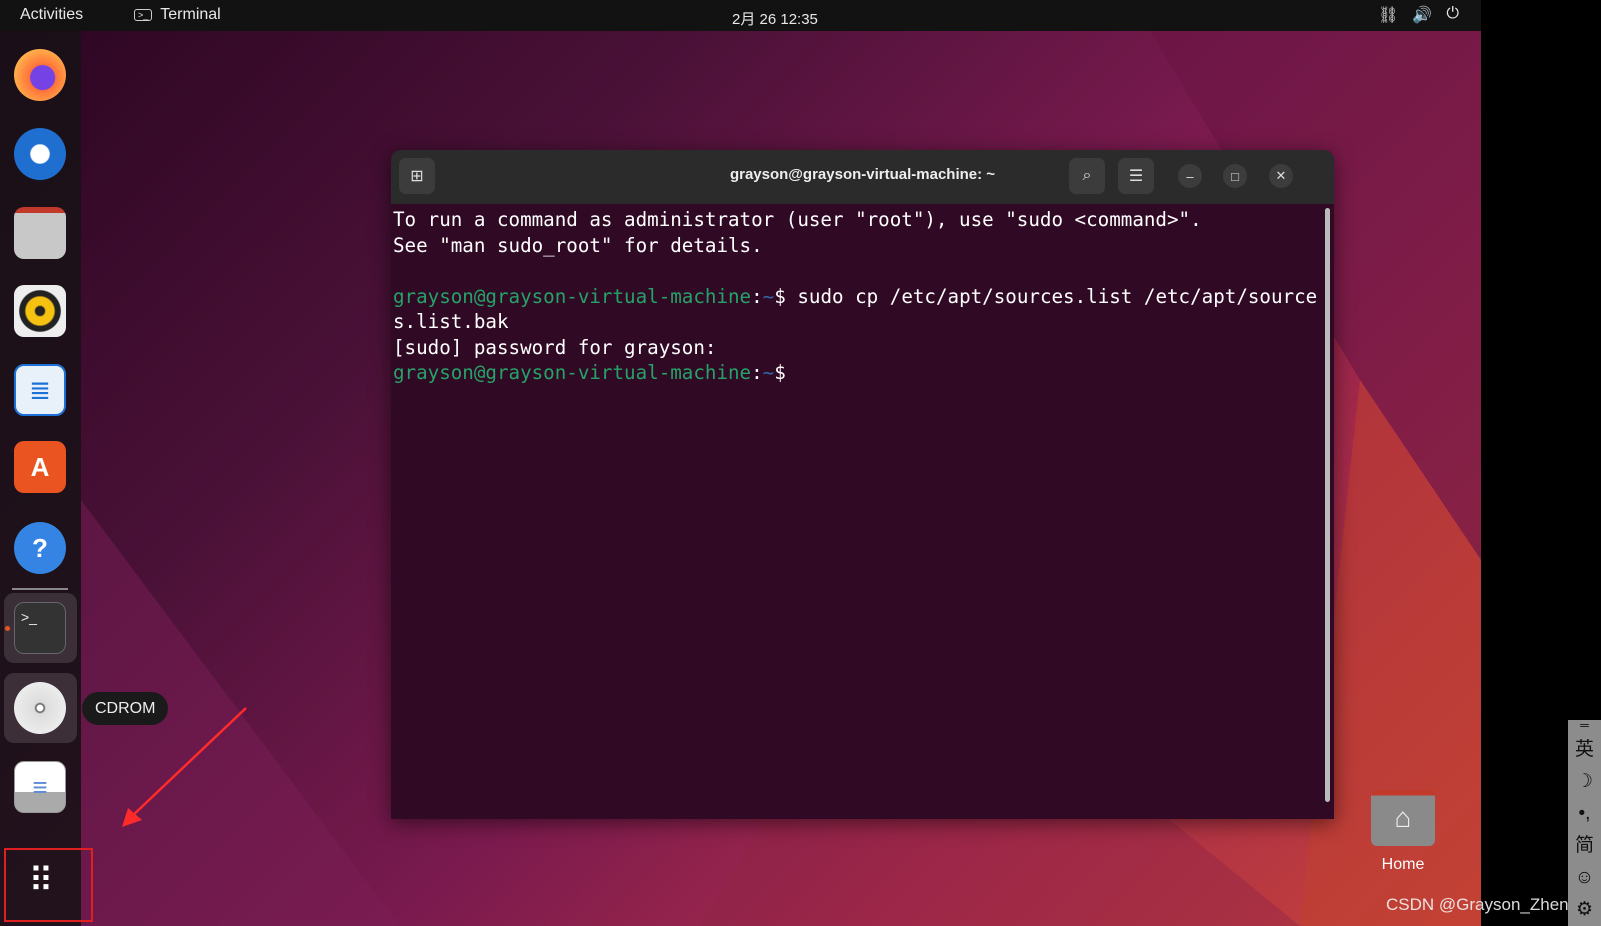  I want to click on network-icon: ⛓, so click(1388, 15).